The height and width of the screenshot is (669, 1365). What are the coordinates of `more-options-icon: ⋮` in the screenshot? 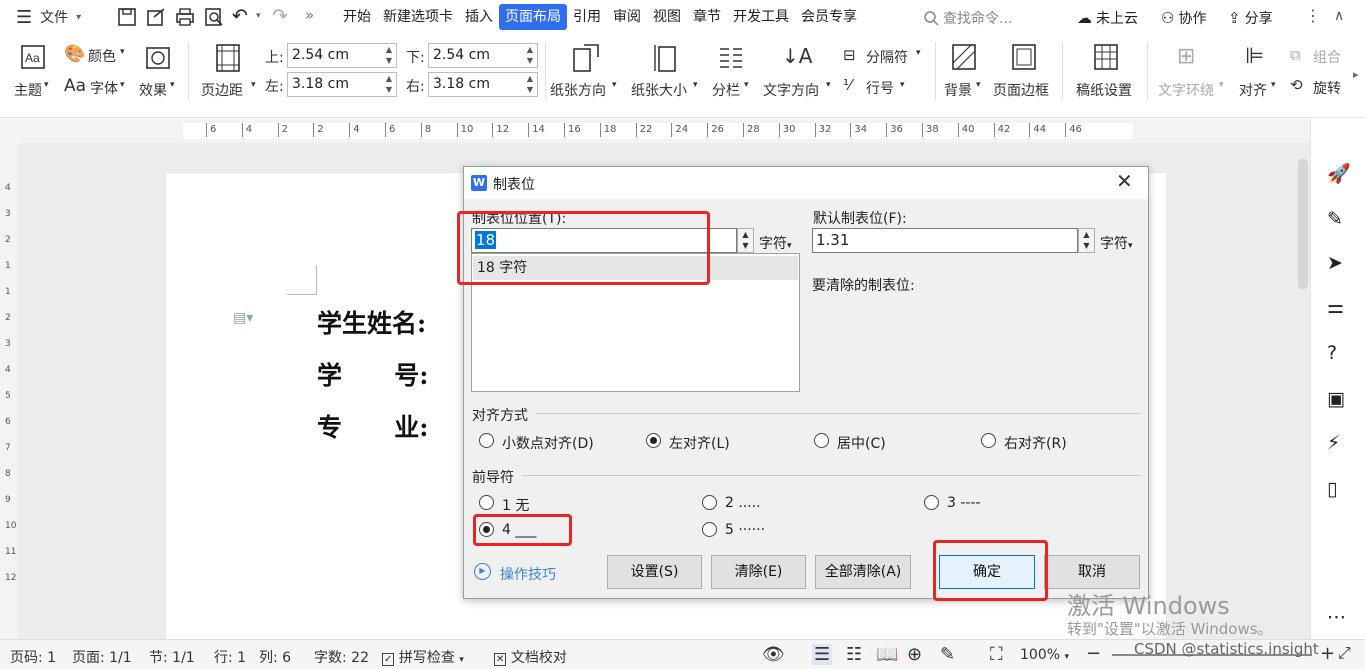 It's located at (1313, 15).